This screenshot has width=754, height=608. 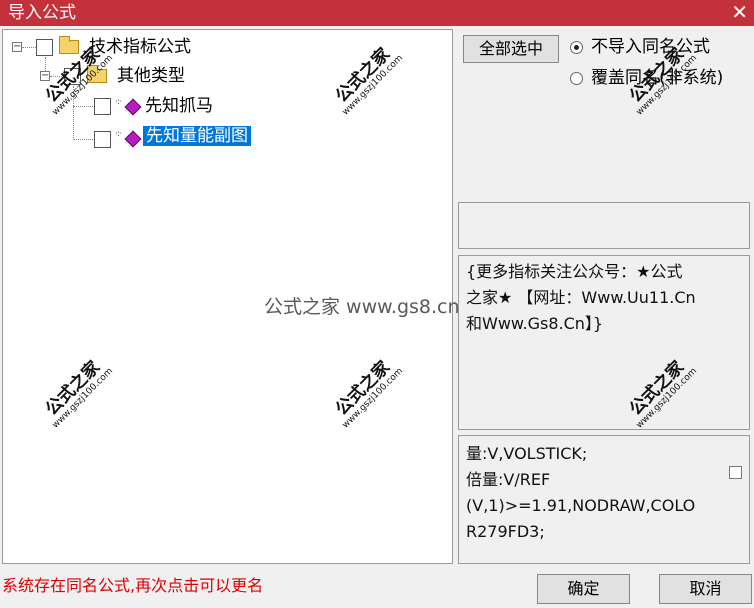 What do you see at coordinates (44, 47) in the screenshot?
I see `root-checkbox` at bounding box center [44, 47].